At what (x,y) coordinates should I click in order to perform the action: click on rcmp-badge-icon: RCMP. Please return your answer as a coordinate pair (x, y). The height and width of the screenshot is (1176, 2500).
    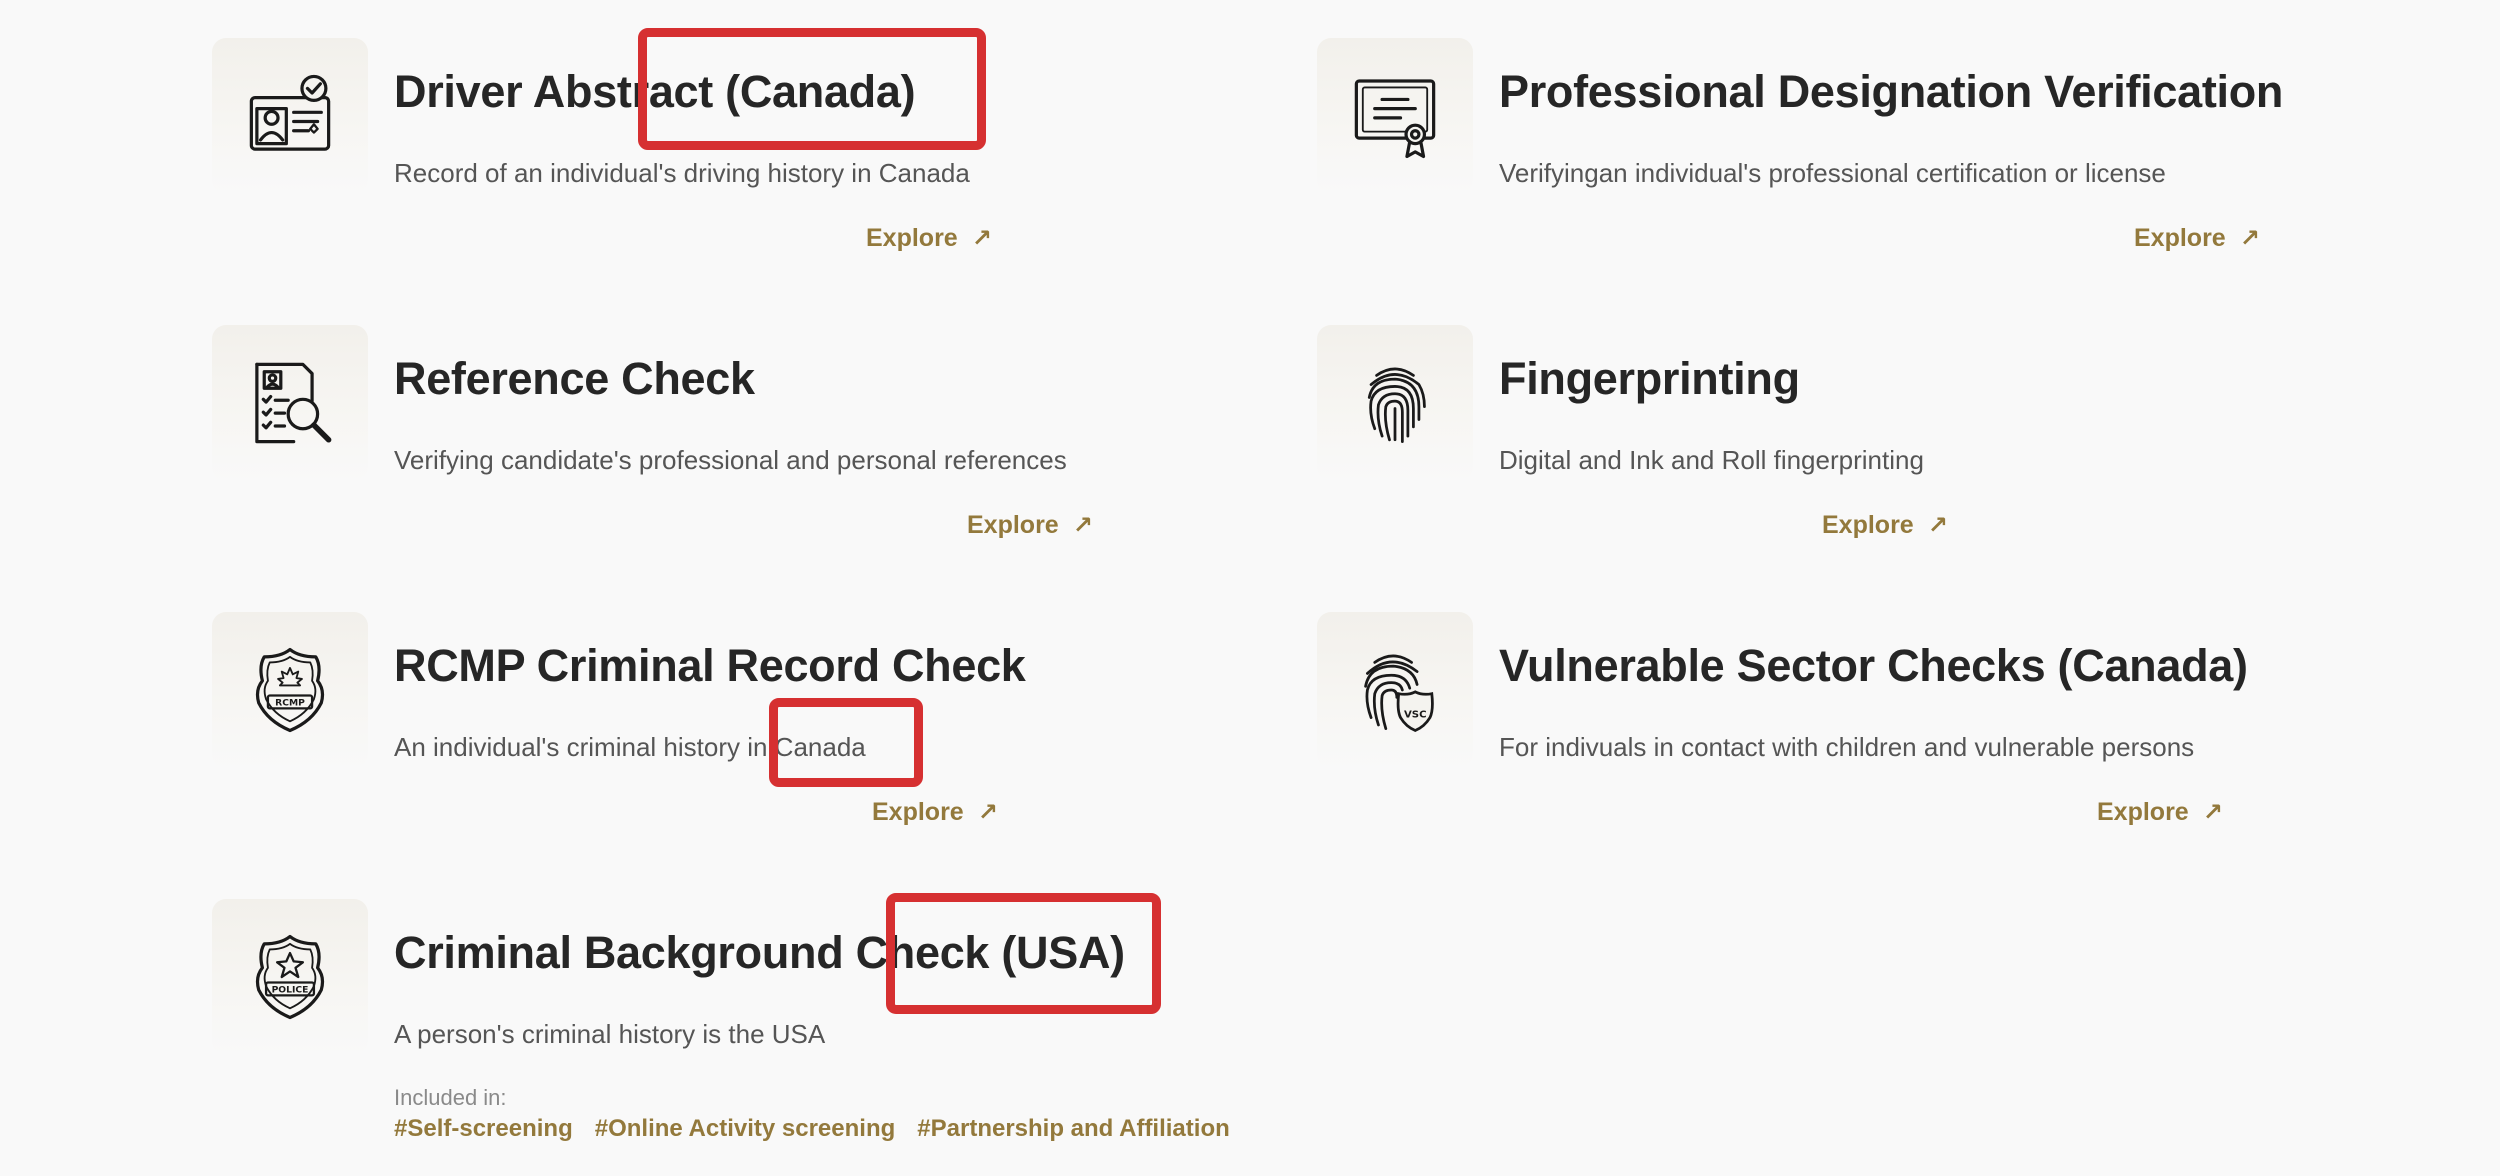
    Looking at the image, I should click on (290, 690).